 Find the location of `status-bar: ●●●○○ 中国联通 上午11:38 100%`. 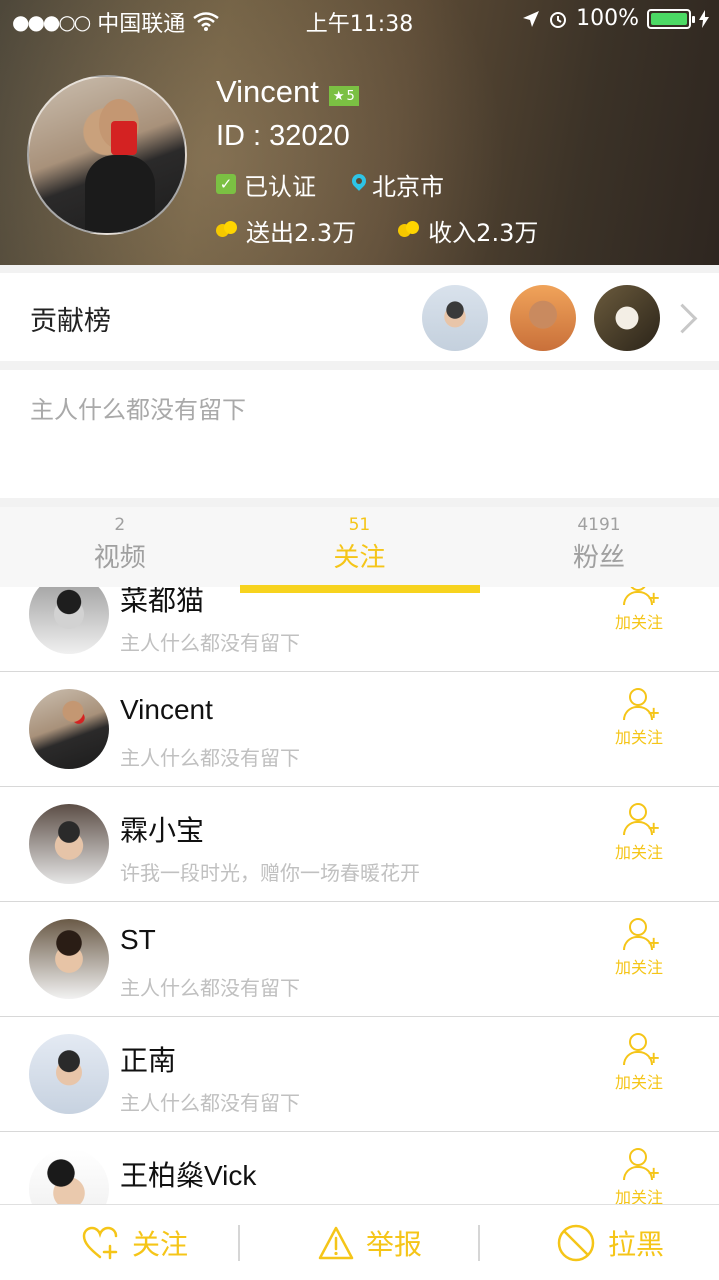

status-bar: ●●●○○ 中国联通 上午11:38 100% is located at coordinates (359, 20).